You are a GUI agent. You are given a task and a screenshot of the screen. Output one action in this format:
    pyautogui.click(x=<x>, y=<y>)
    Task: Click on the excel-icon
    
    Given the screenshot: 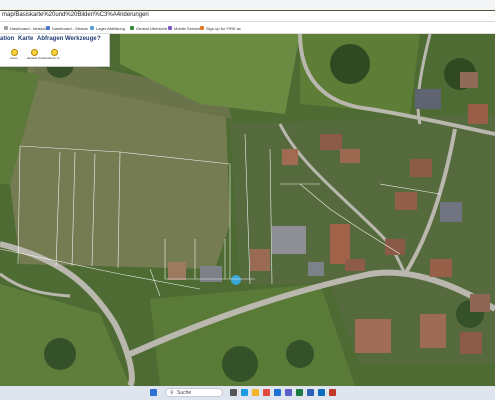 What is the action you would take?
    pyautogui.click(x=299, y=392)
    